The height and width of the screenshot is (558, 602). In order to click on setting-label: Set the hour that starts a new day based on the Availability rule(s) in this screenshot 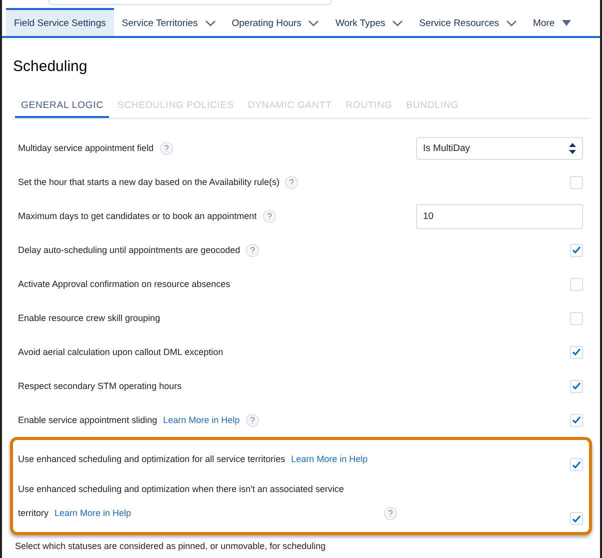, I will do `click(149, 182)`.